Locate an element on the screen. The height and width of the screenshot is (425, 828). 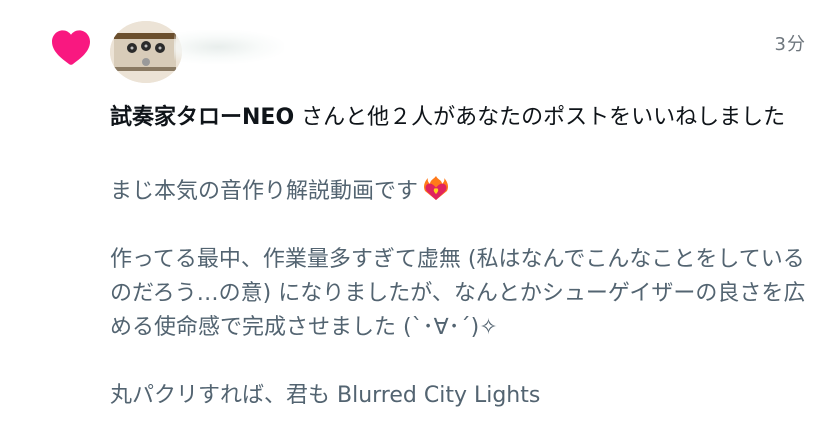
post-line: まじ本気の音作り解説動画です is located at coordinates (462, 191).